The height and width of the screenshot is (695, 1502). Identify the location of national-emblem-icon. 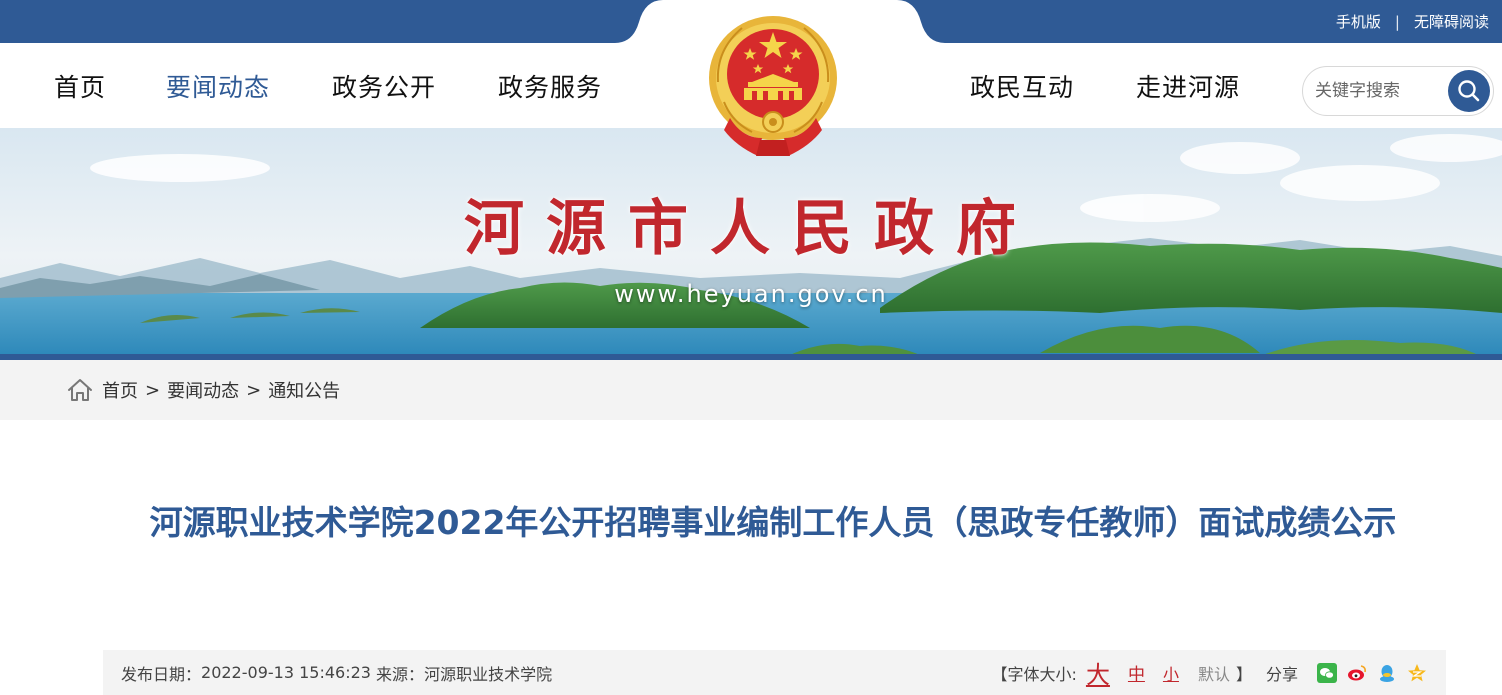
(773, 86).